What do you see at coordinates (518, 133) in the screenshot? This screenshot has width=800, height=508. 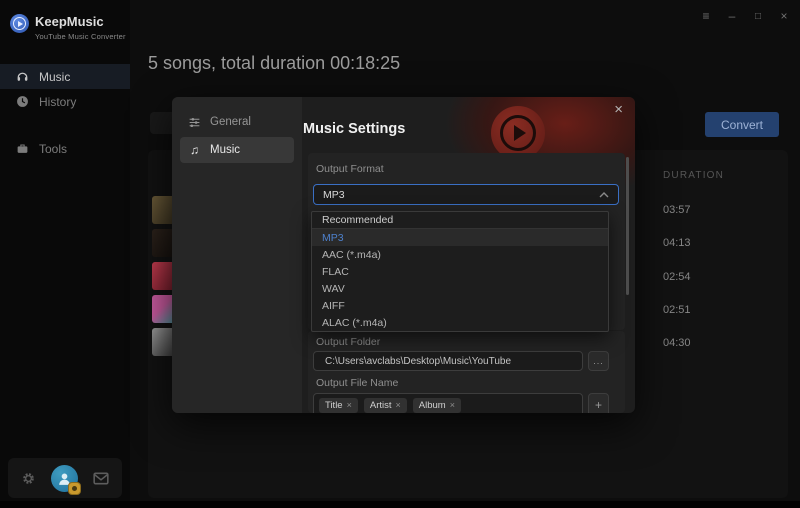 I see `youtube-music-play-icon` at bounding box center [518, 133].